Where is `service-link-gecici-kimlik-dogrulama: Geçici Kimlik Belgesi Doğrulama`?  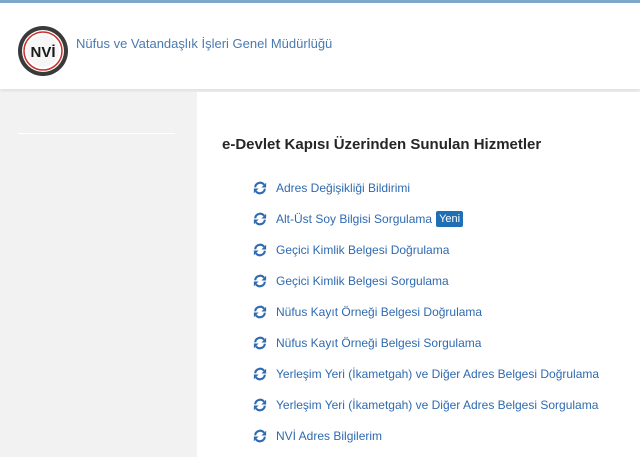
service-link-gecici-kimlik-dogrulama: Geçici Kimlik Belgesi Doğrulama is located at coordinates (426, 249).